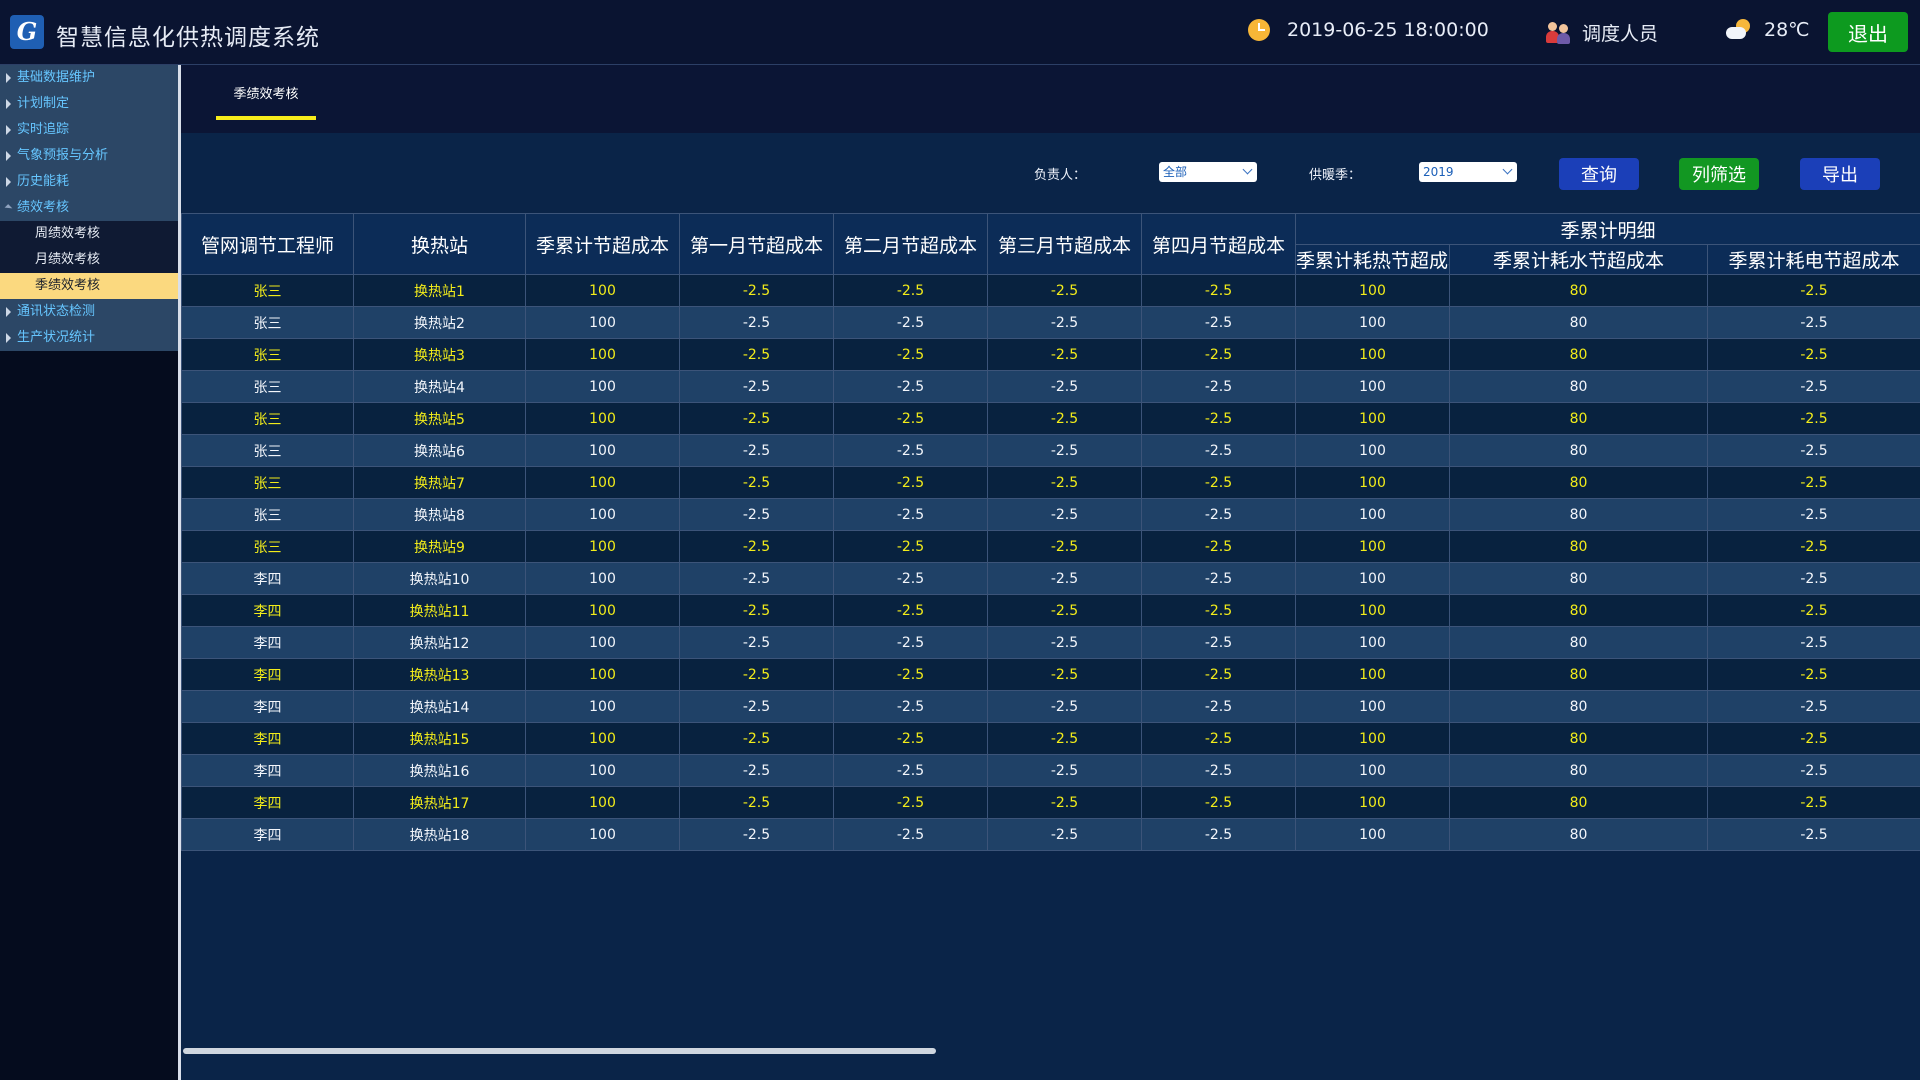 This screenshot has width=1920, height=1080. What do you see at coordinates (1050, 674) in the screenshot?
I see `table-row: 李四 换热站13 100 -2.5 -2.5 -2.5 -2.5 100 80 -2.5` at bounding box center [1050, 674].